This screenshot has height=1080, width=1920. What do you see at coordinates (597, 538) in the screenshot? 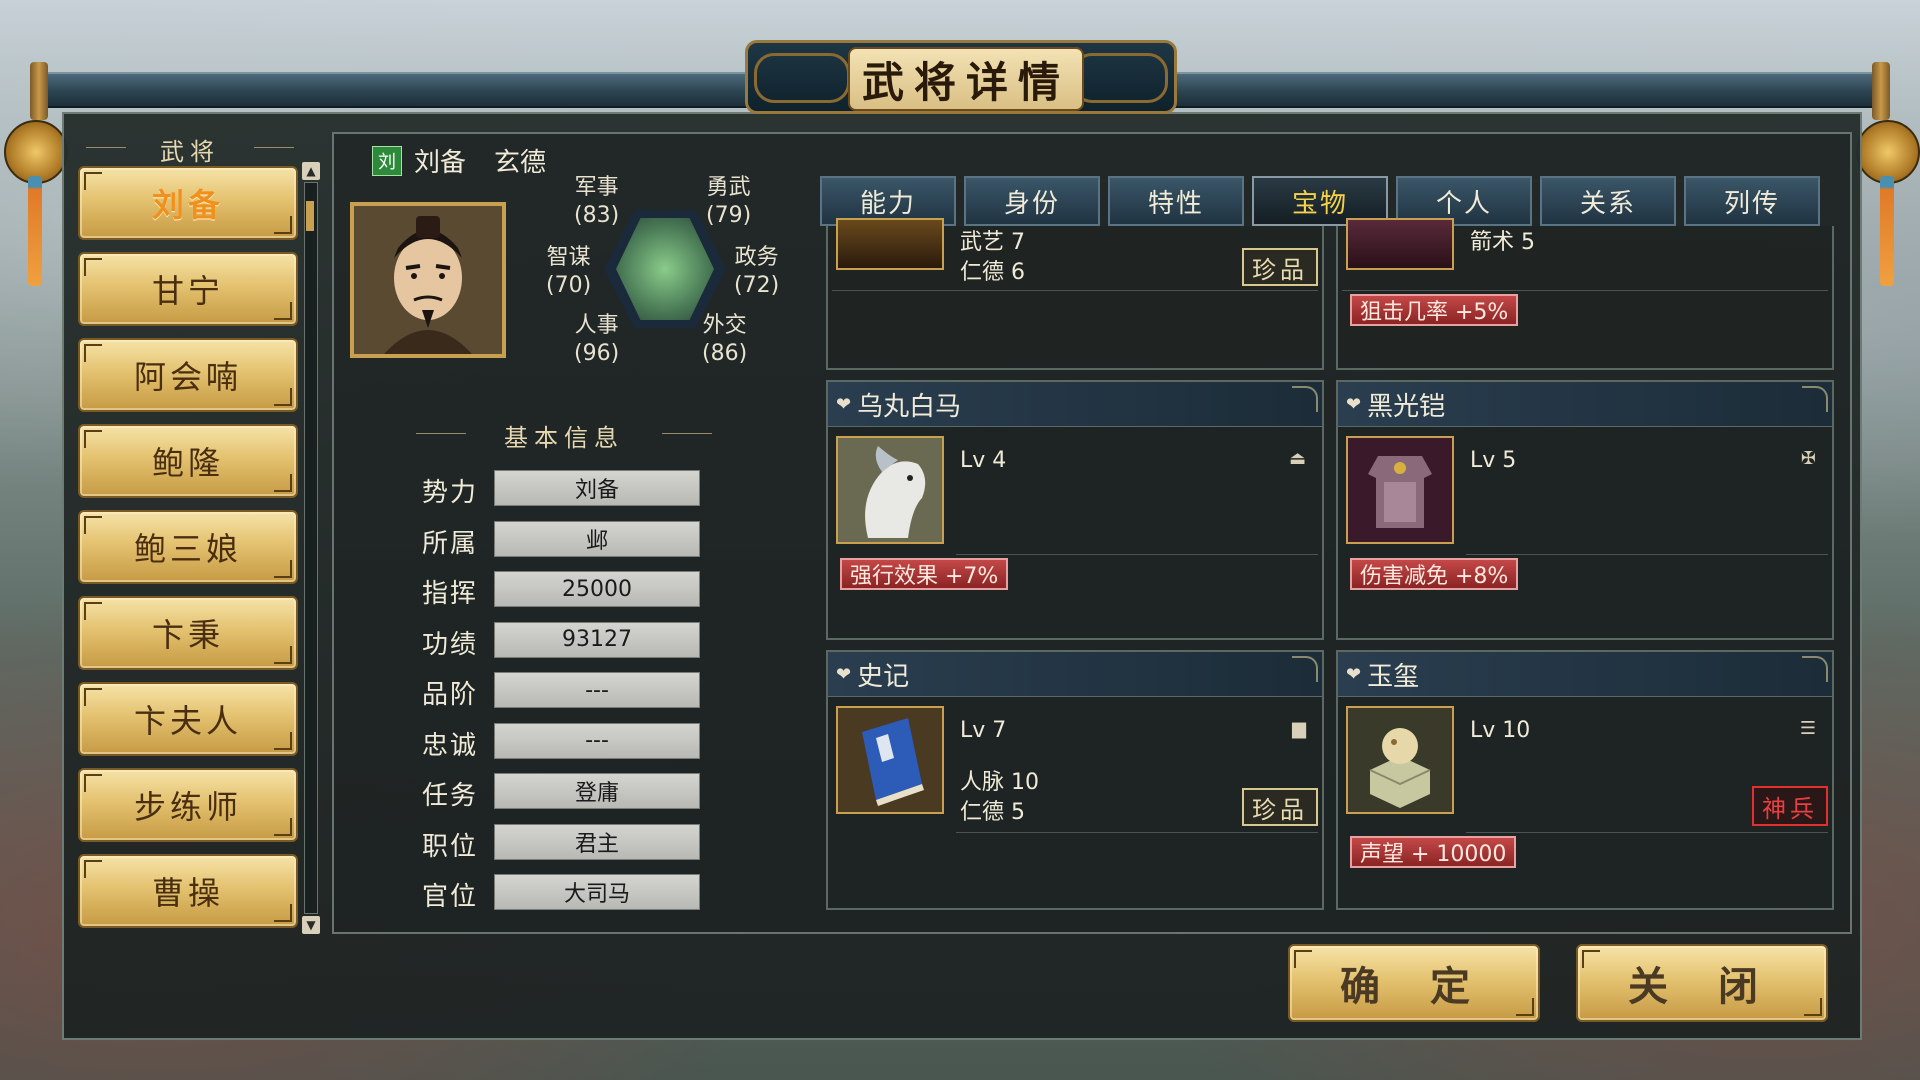
I see `field-value: 邺` at bounding box center [597, 538].